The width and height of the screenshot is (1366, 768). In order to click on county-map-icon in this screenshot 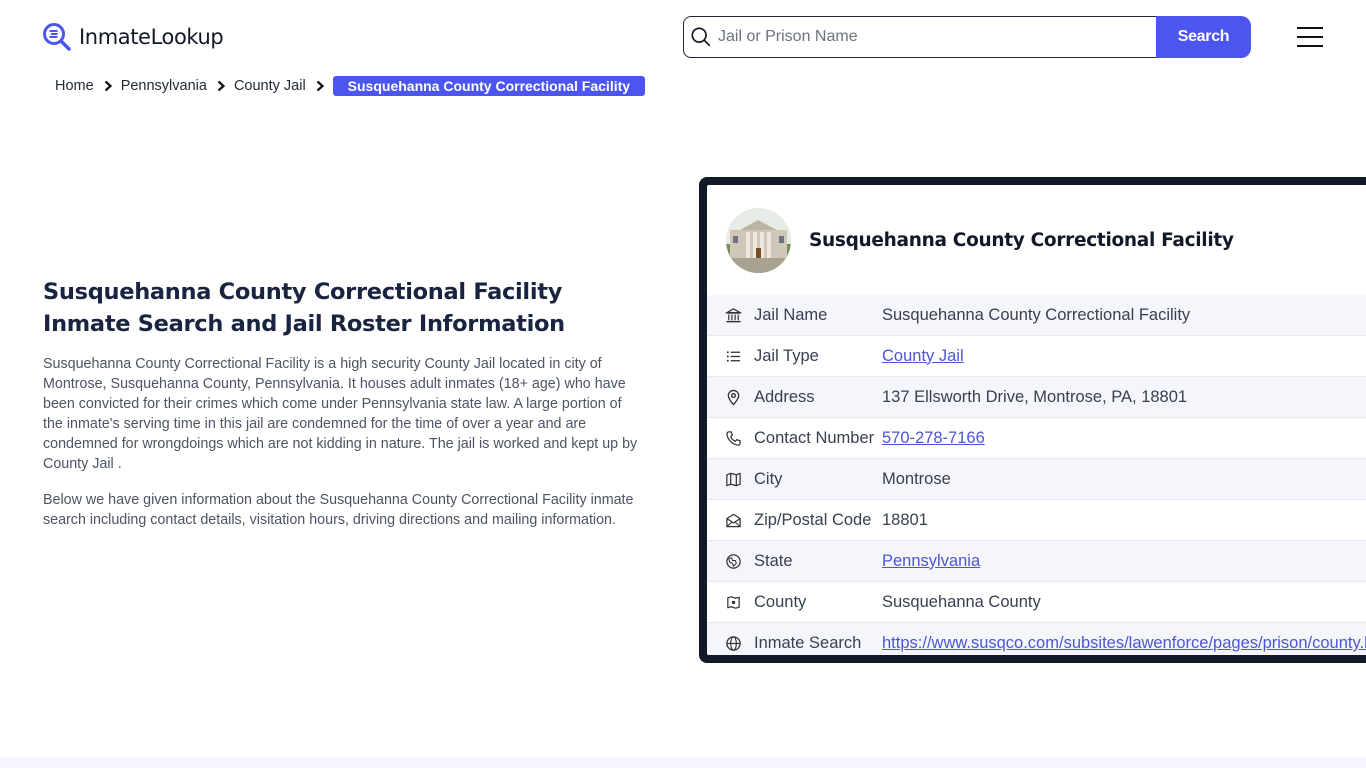, I will do `click(733, 602)`.